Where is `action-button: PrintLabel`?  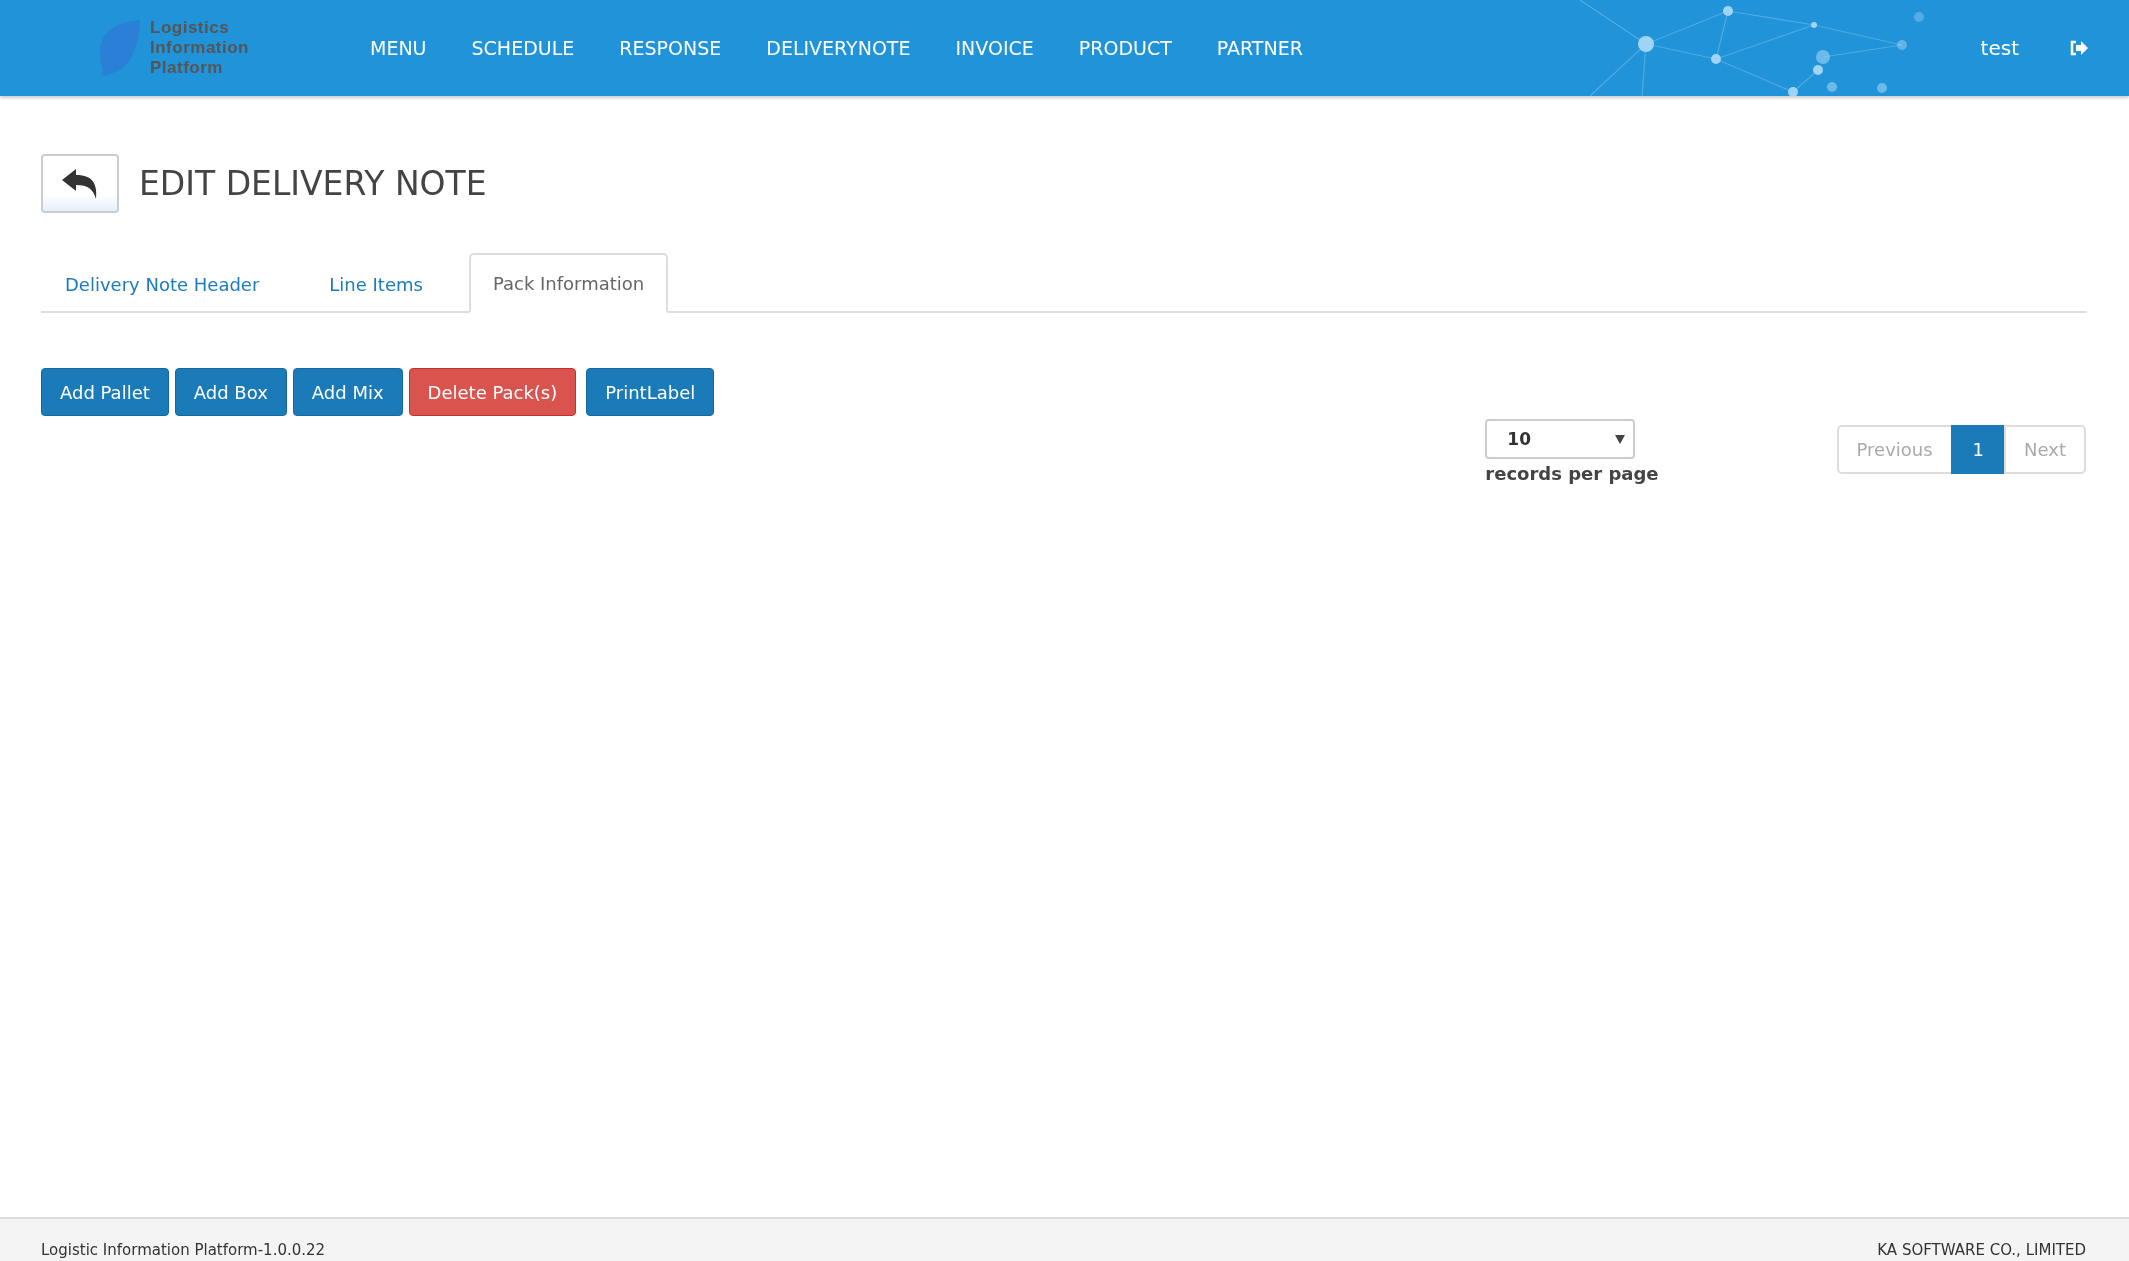 action-button: PrintLabel is located at coordinates (650, 392).